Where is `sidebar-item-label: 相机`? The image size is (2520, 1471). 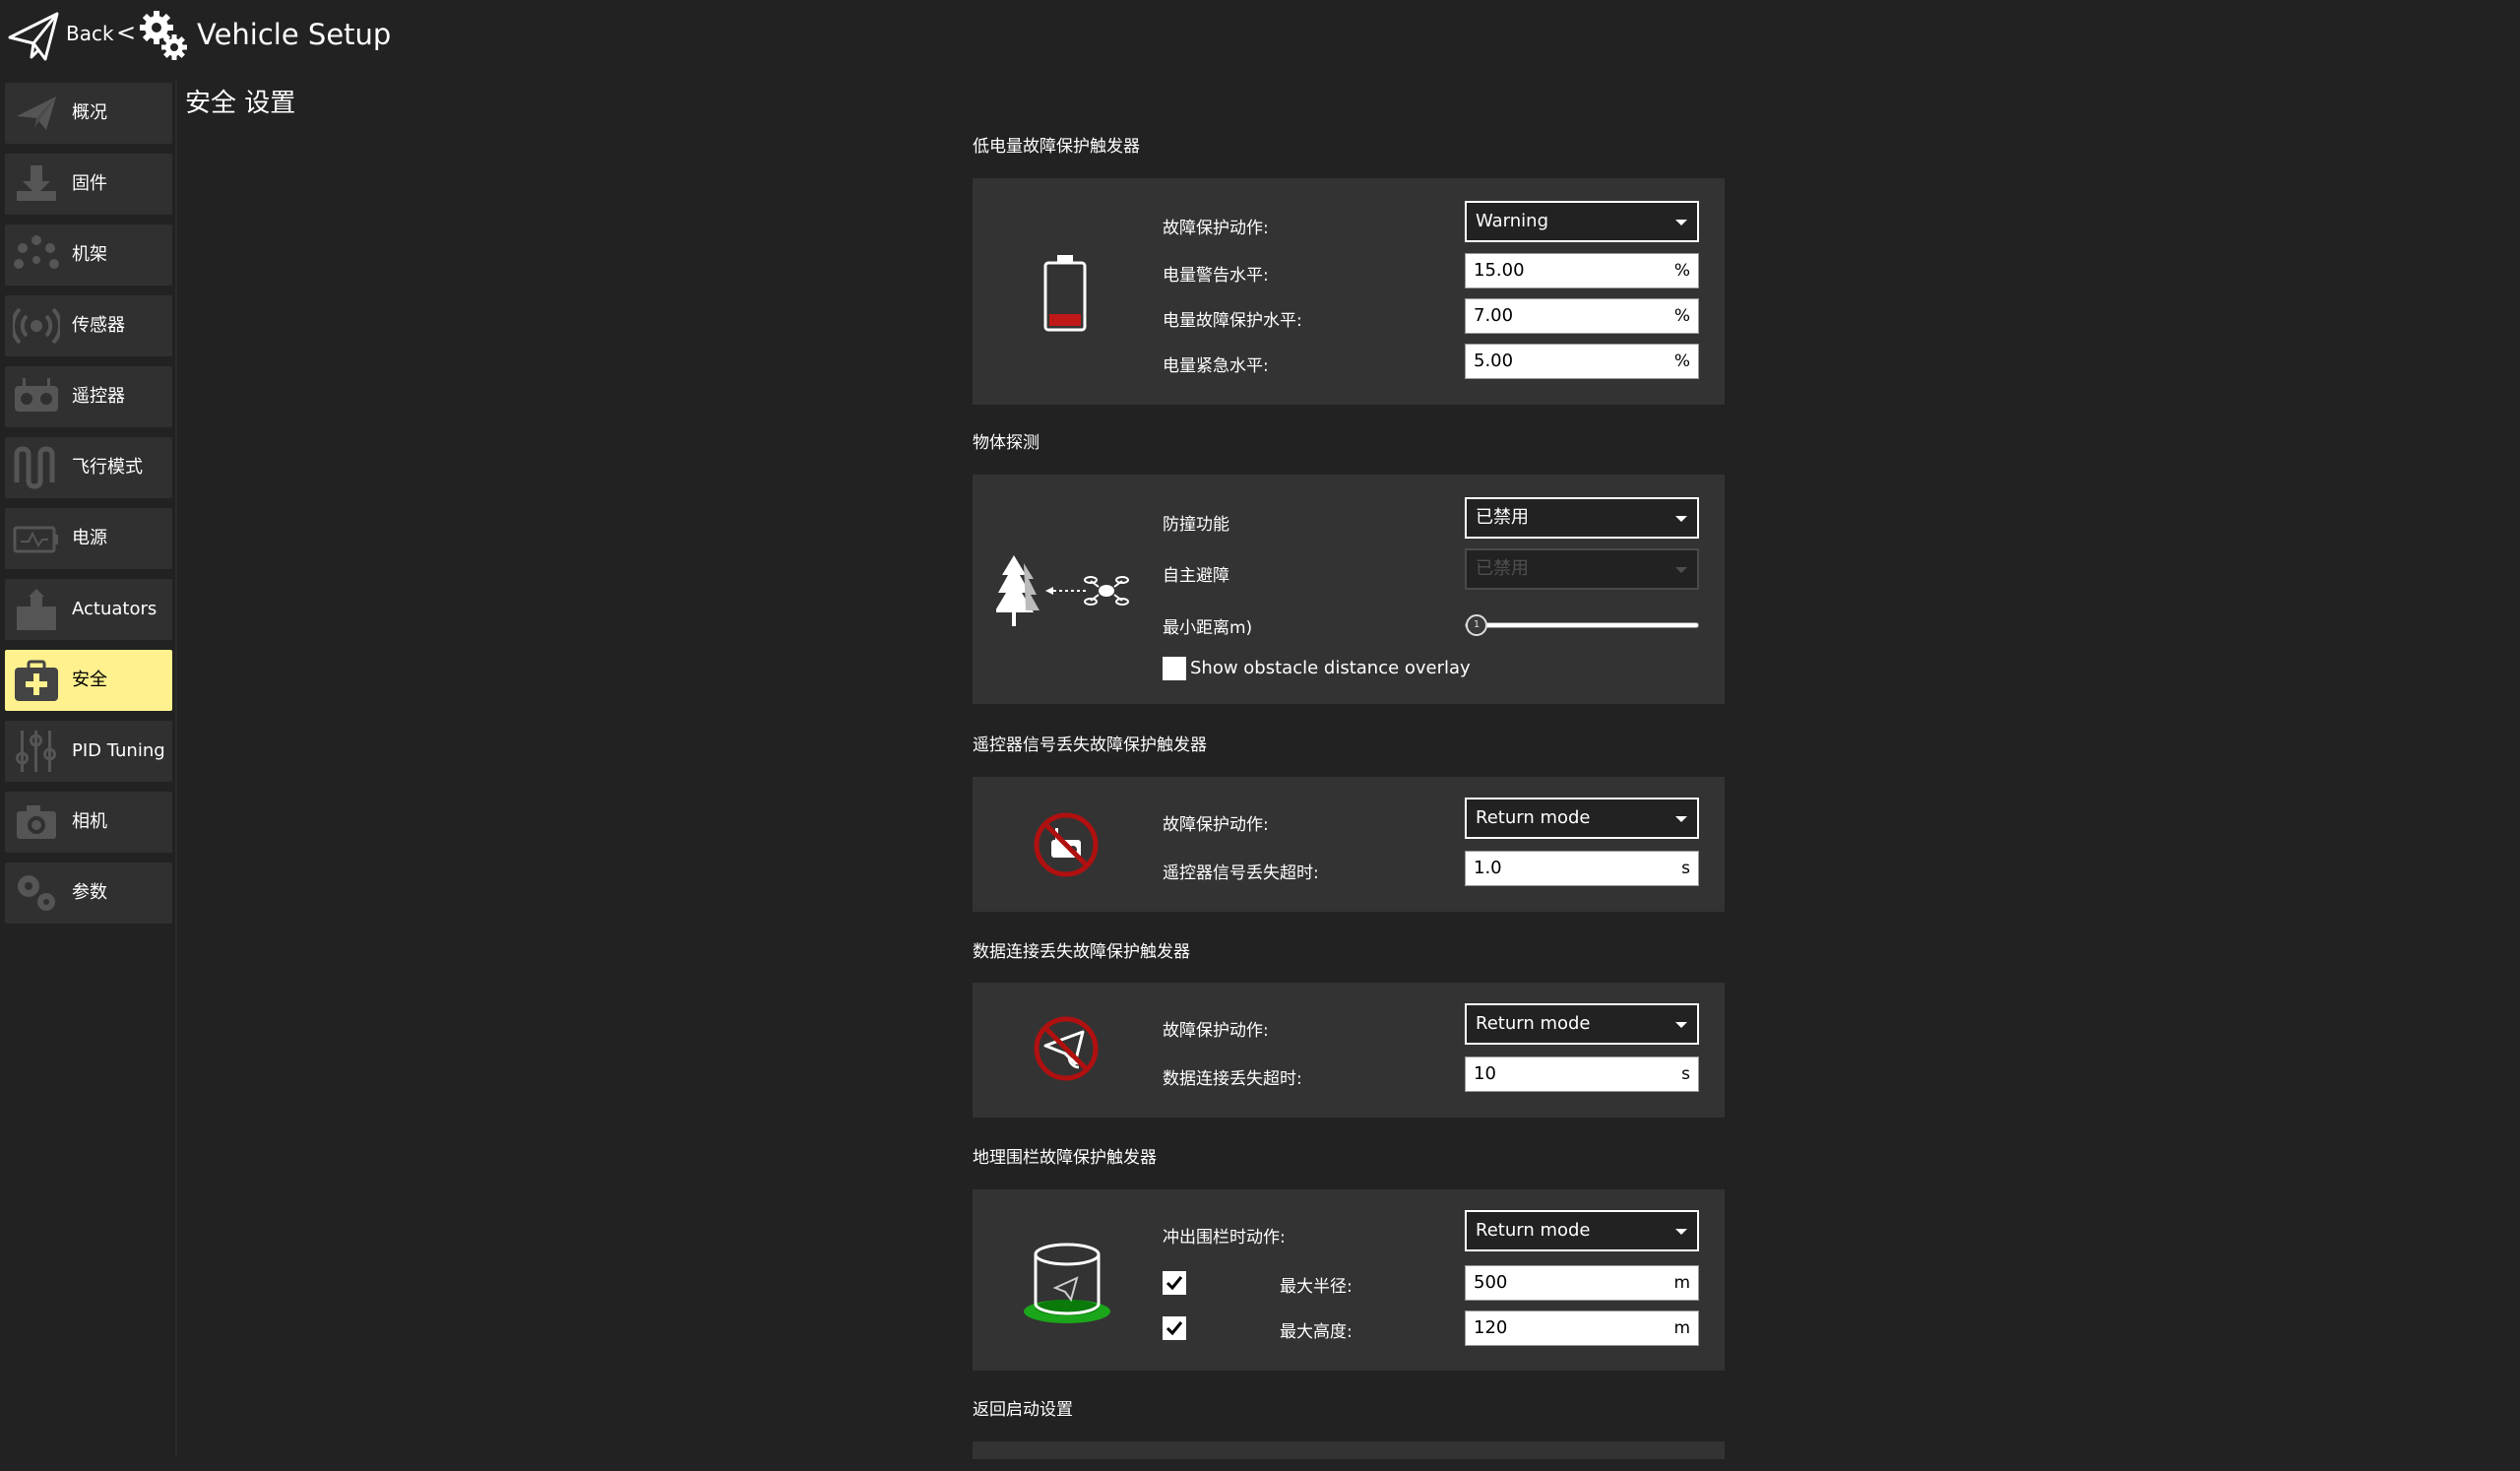
sidebar-item-label: 相机 is located at coordinates (89, 821).